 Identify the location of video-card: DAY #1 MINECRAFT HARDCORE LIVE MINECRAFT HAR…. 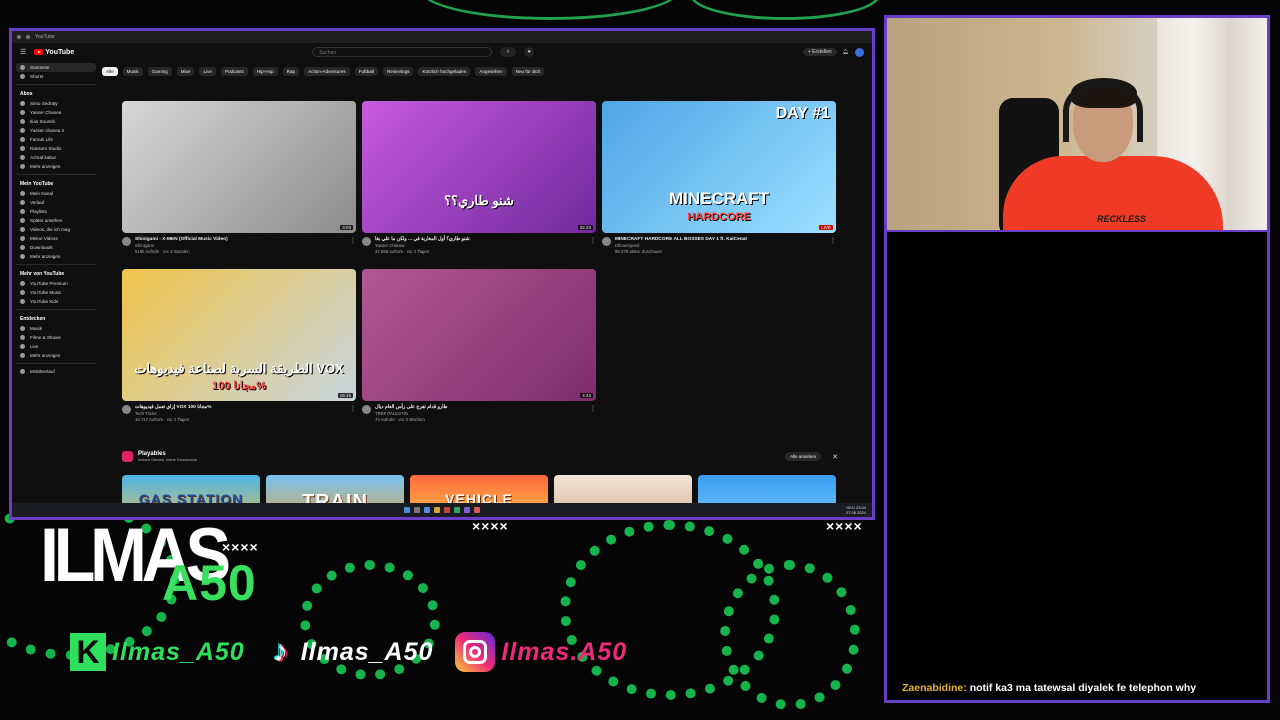
(719, 177).